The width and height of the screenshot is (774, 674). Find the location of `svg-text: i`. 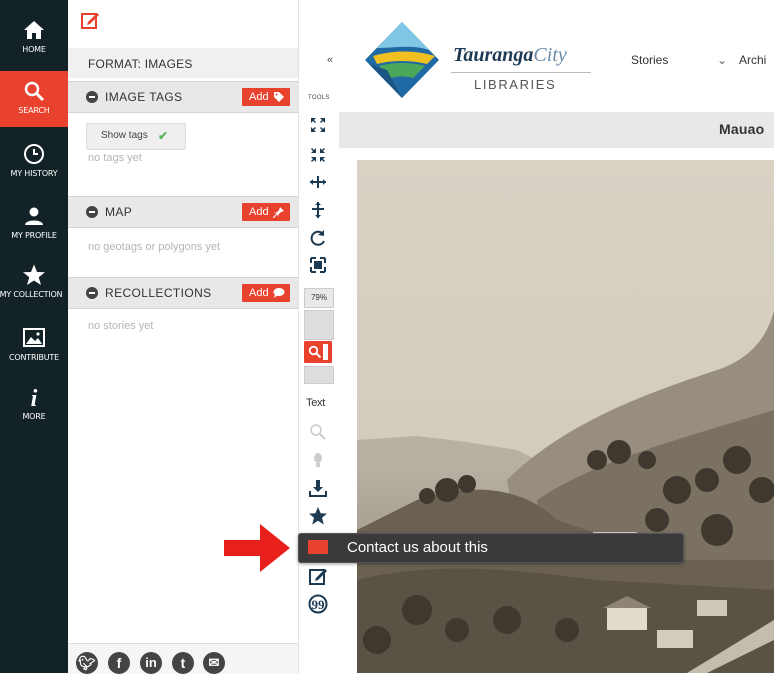

svg-text: i is located at coordinates (34, 397).